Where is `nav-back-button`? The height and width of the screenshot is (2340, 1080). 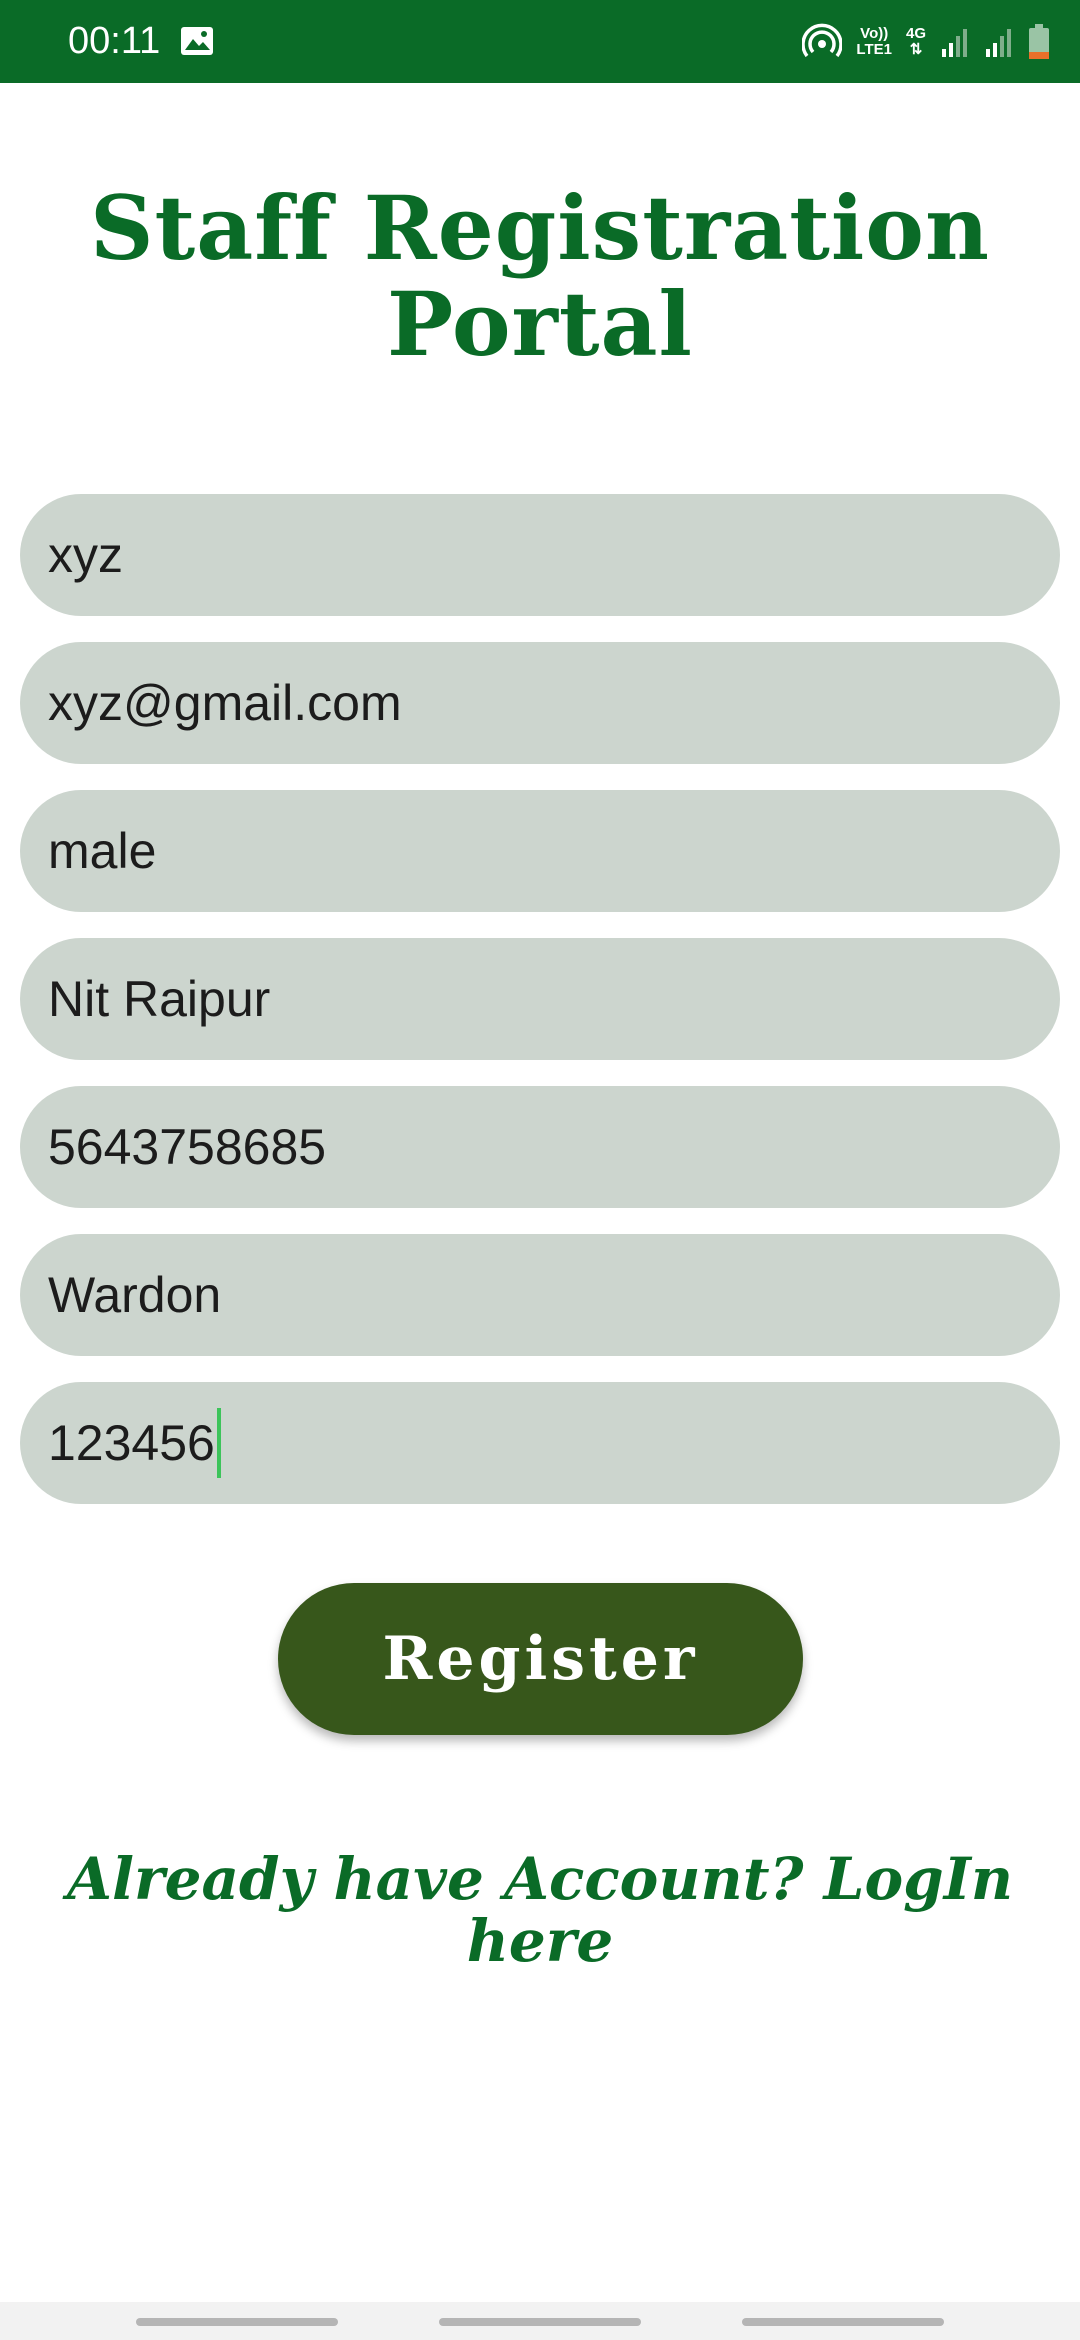
nav-back-button is located at coordinates (843, 2322).